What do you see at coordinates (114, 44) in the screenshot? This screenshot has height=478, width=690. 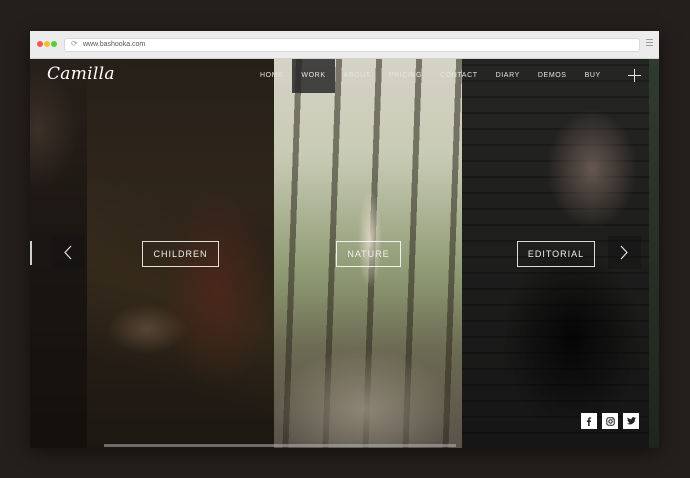 I see `url-text: www.bashooka.com` at bounding box center [114, 44].